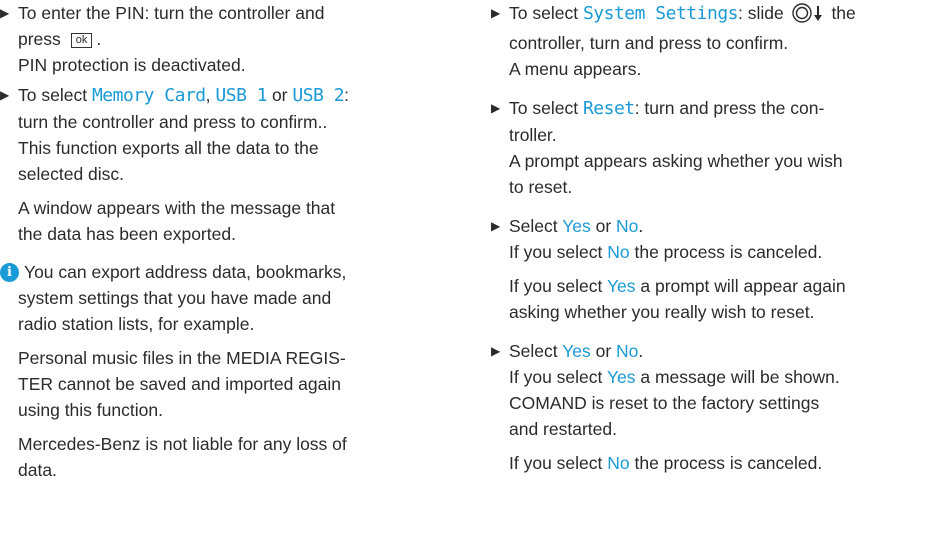 This screenshot has width=951, height=538. What do you see at coordinates (808, 16) in the screenshot?
I see `controller-slide-down-icon` at bounding box center [808, 16].